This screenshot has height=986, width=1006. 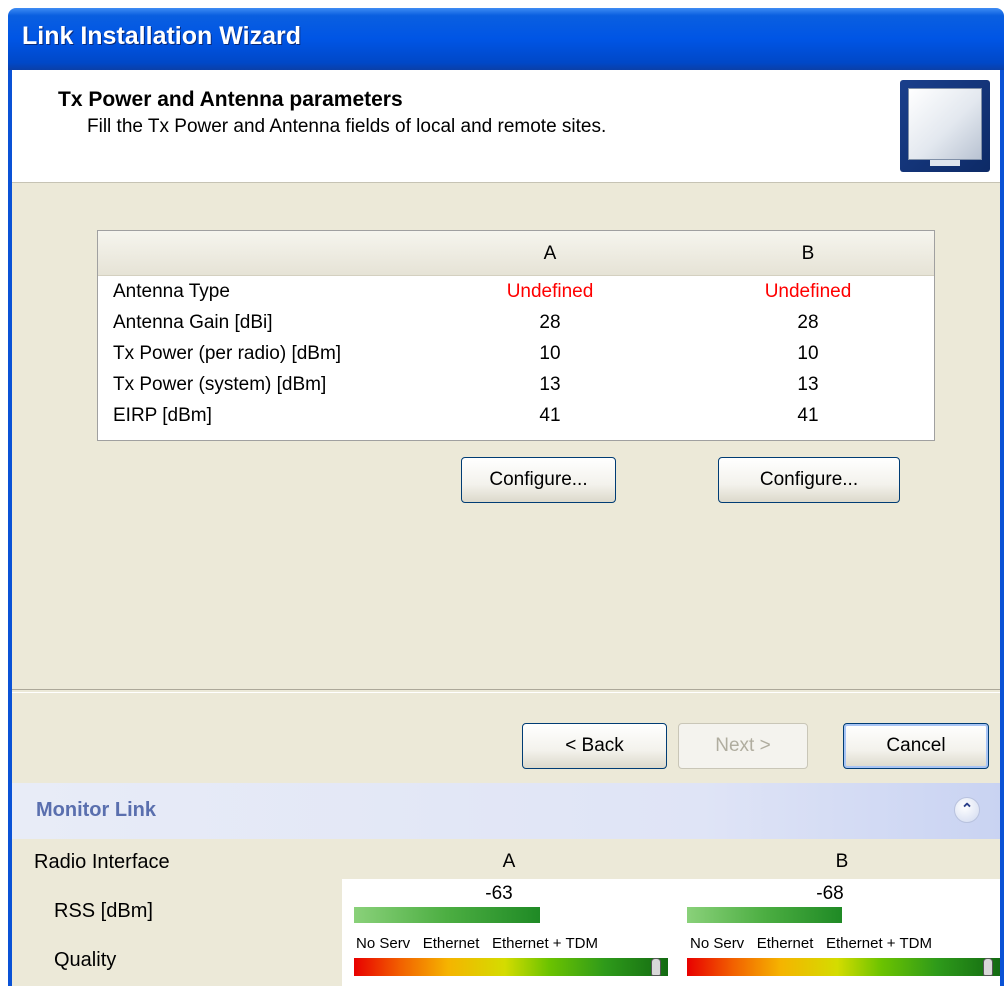 I want to click on rss-b-bar, so click(x=764, y=915).